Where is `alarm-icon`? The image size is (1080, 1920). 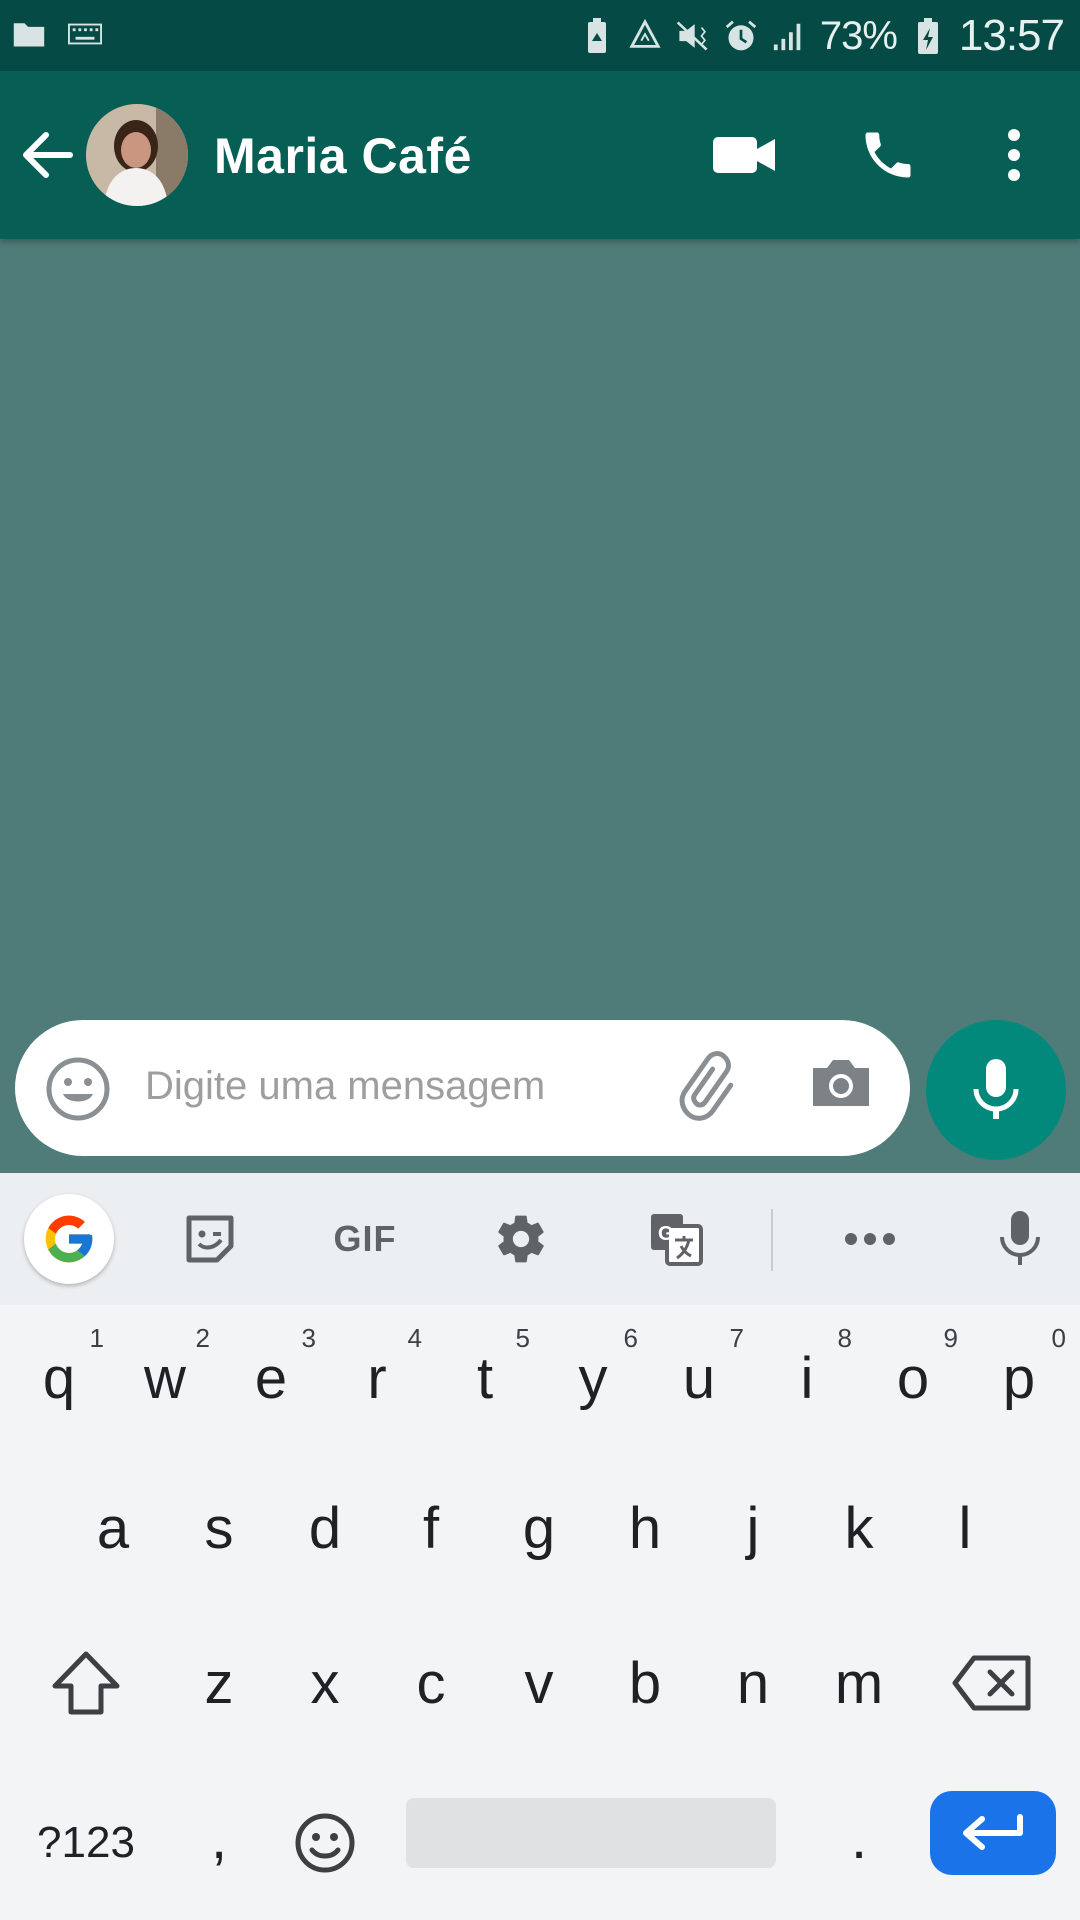
alarm-icon is located at coordinates (741, 36).